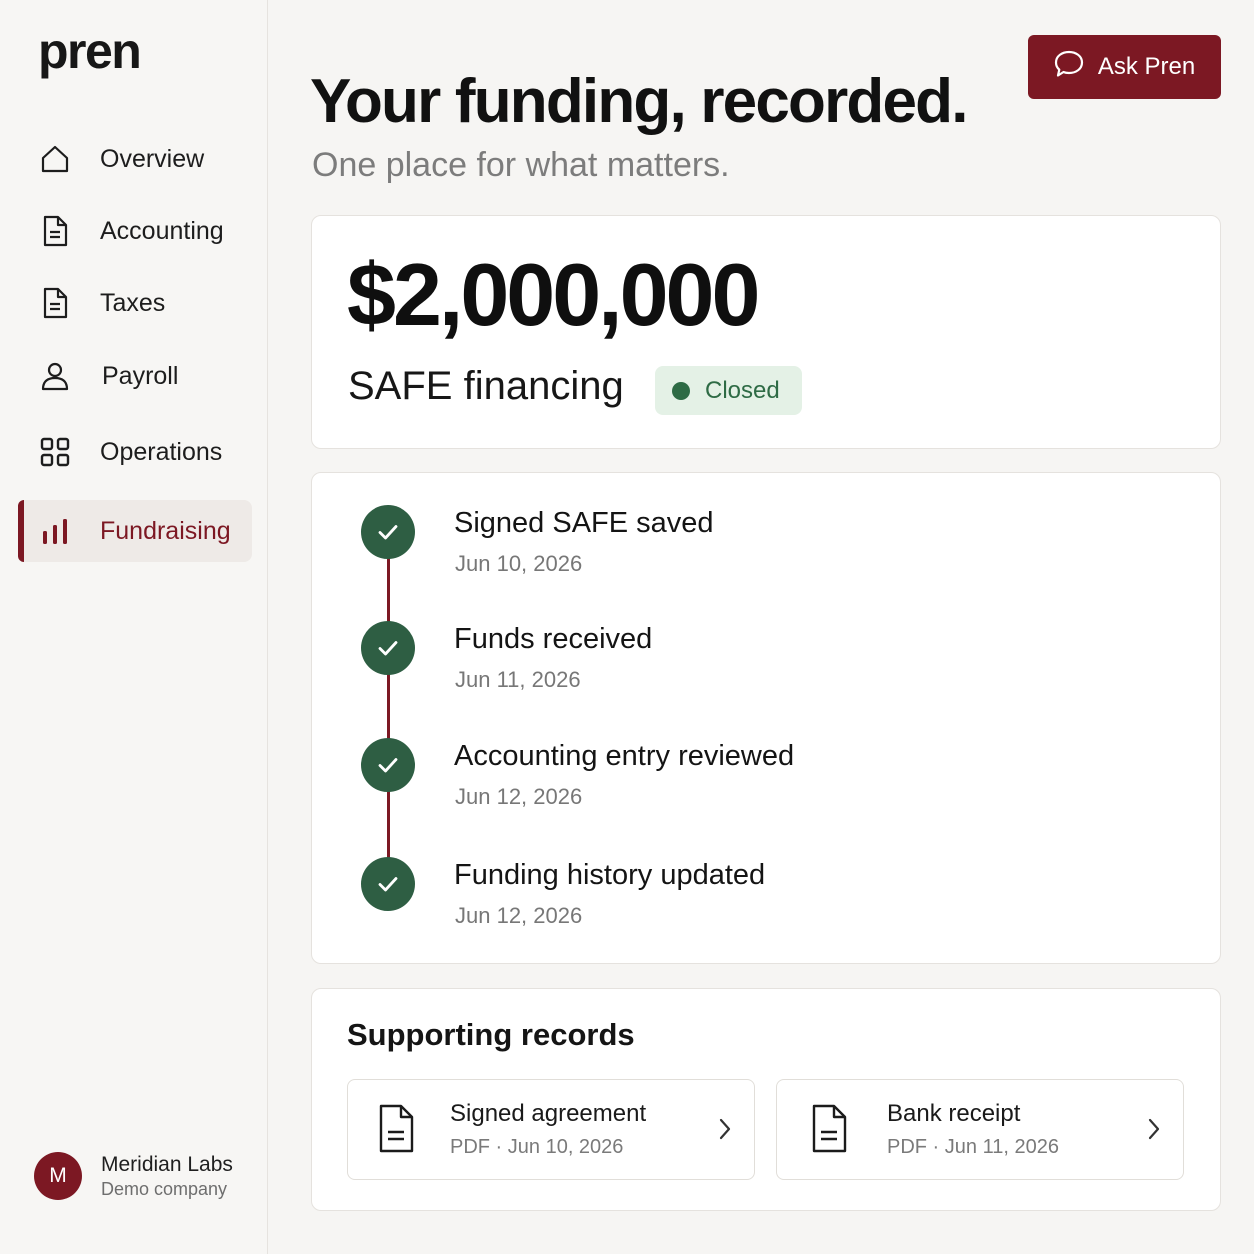 The image size is (1254, 1254). What do you see at coordinates (486, 386) in the screenshot?
I see `financing-type: SAFE financing` at bounding box center [486, 386].